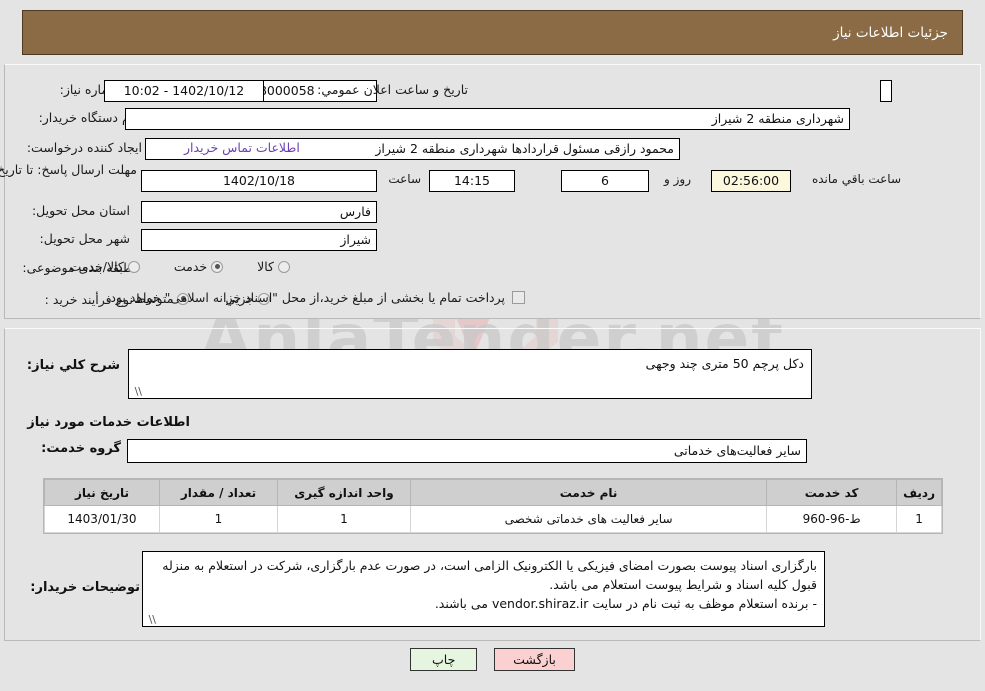 Image resolution: width=985 pixels, height=691 pixels. Describe the element at coordinates (886, 91) in the screenshot. I see `announce-datetime-field-pos` at that location.